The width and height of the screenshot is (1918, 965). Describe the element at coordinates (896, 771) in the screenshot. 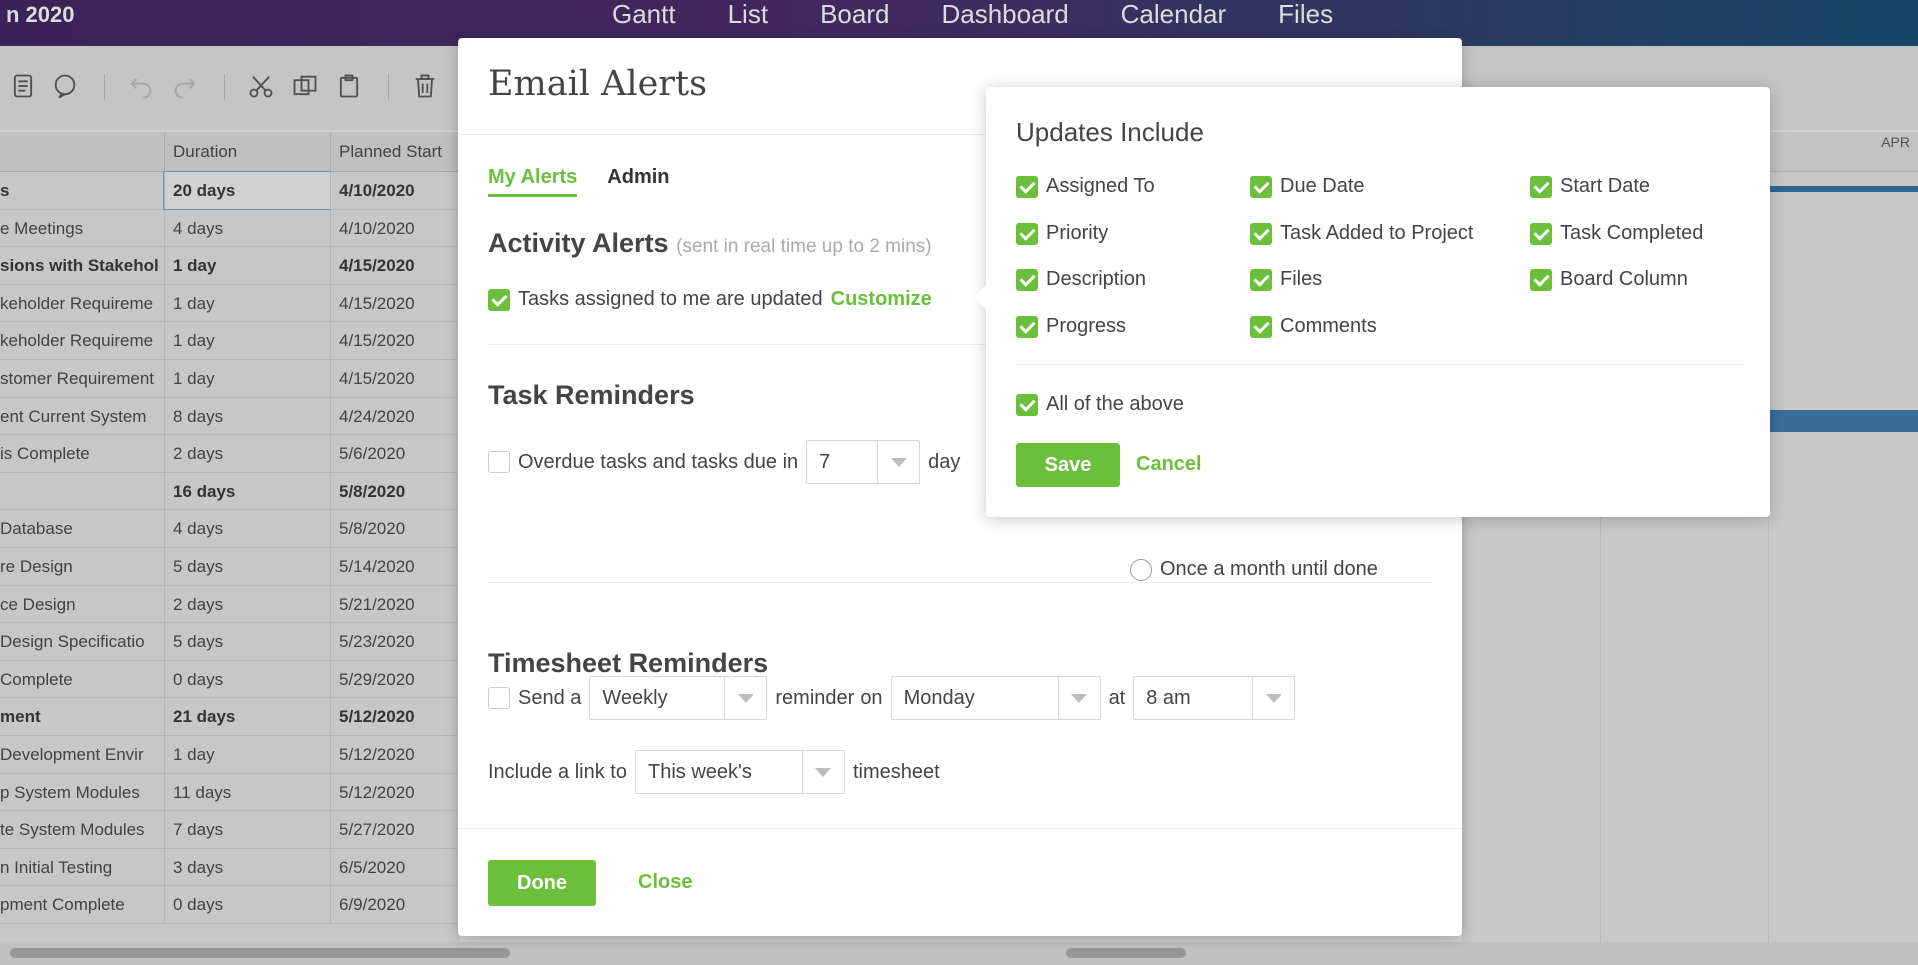

I see `timesheet-suffix: timesheet` at that location.